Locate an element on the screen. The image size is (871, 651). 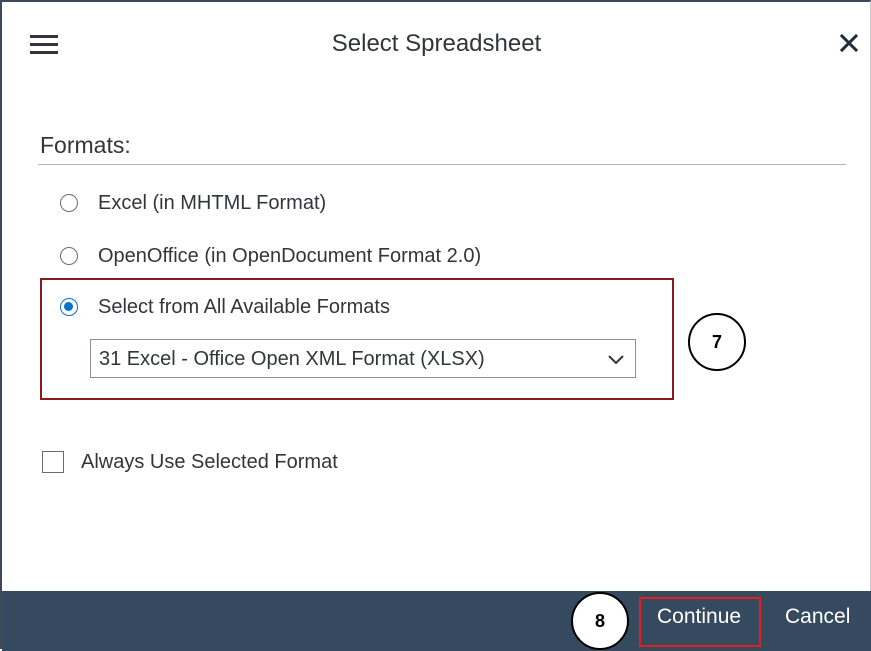
dialog-header: Select Spreadsheet is located at coordinates (436, 45).